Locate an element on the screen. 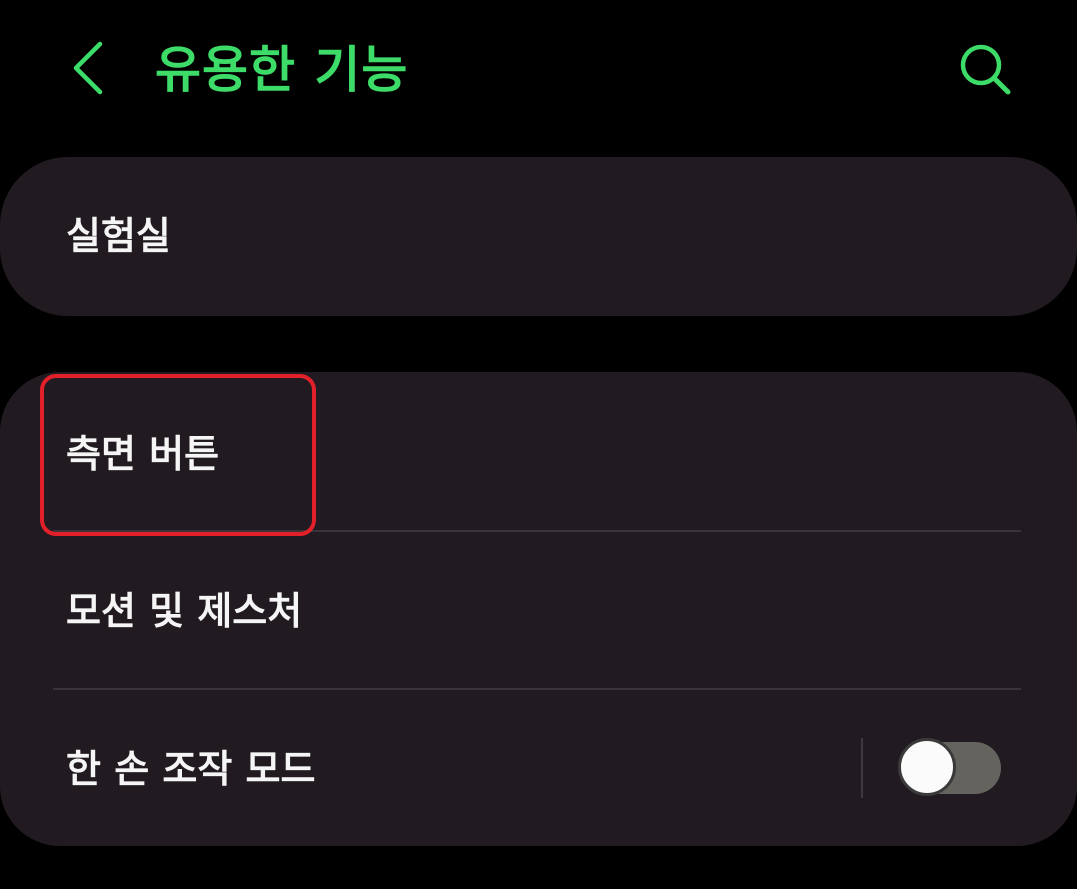  chevron-left-icon is located at coordinates (88, 68).